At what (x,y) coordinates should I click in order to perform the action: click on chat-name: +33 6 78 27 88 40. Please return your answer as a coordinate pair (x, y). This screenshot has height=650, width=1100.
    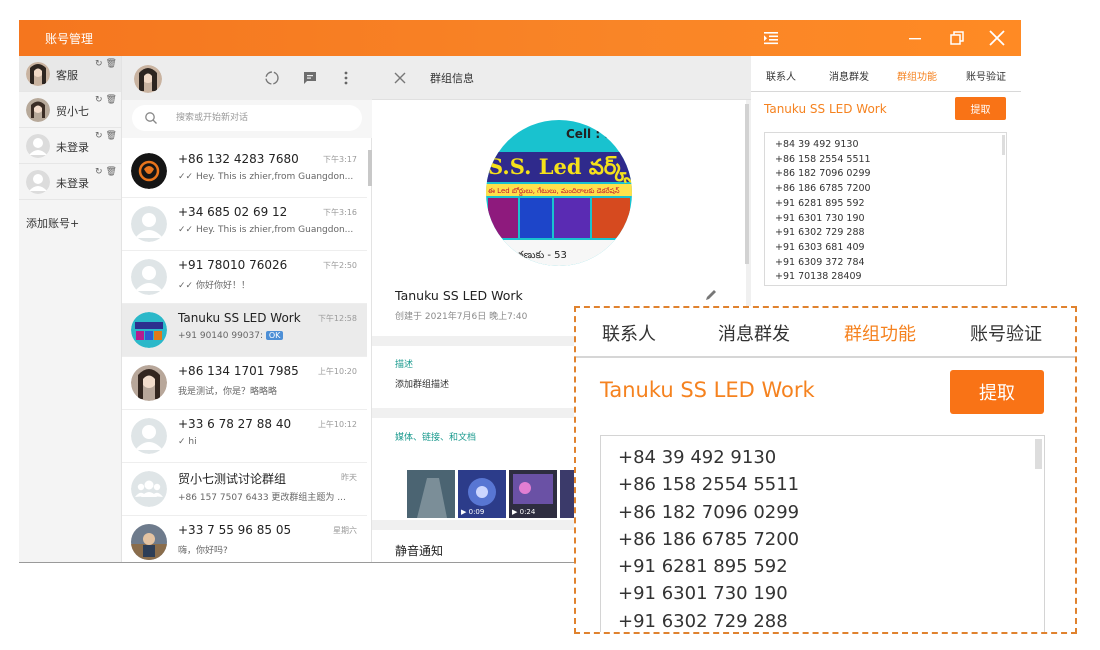
    Looking at the image, I should click on (235, 424).